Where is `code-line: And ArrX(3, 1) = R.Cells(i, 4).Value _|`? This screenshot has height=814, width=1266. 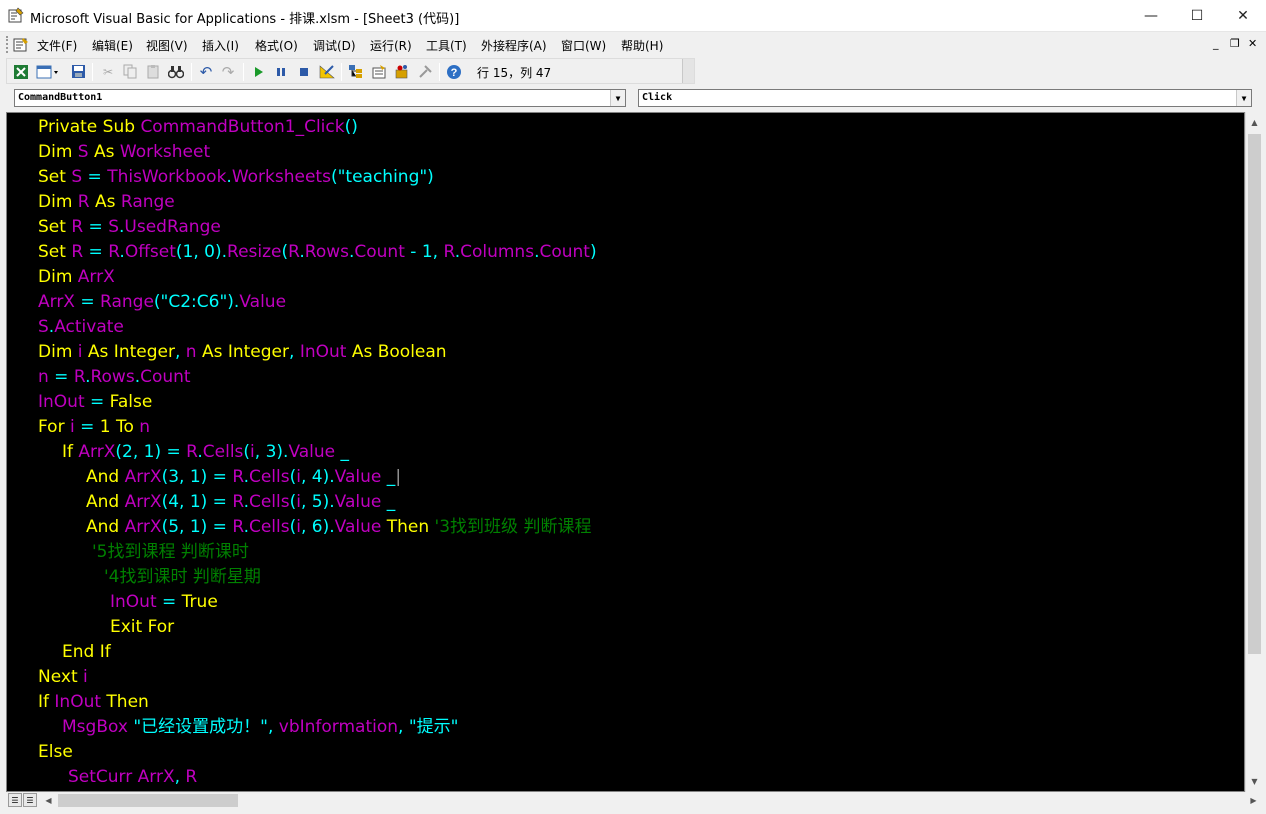 code-line: And ArrX(3, 1) = R.Cells(i, 4).Value _| is located at coordinates (625, 477).